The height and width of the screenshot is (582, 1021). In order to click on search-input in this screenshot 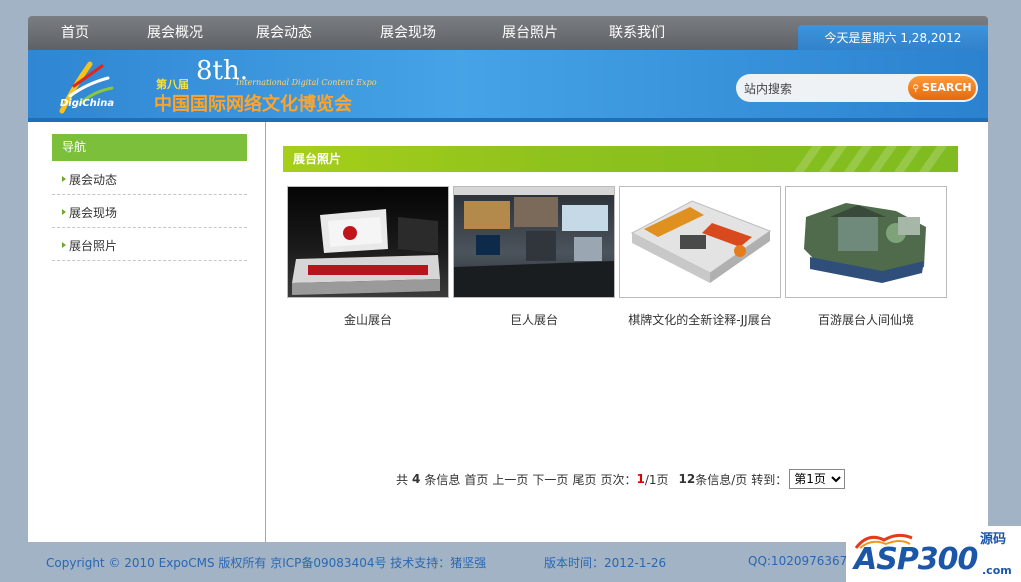, I will do `click(824, 88)`.